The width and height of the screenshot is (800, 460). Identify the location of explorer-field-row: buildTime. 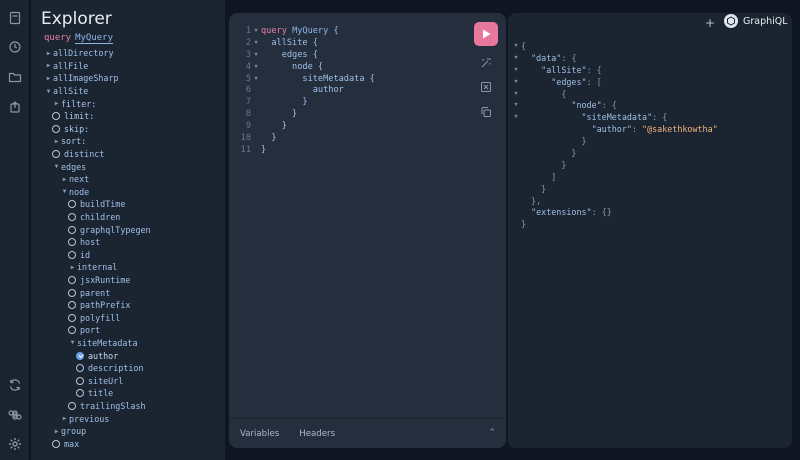
(128, 204).